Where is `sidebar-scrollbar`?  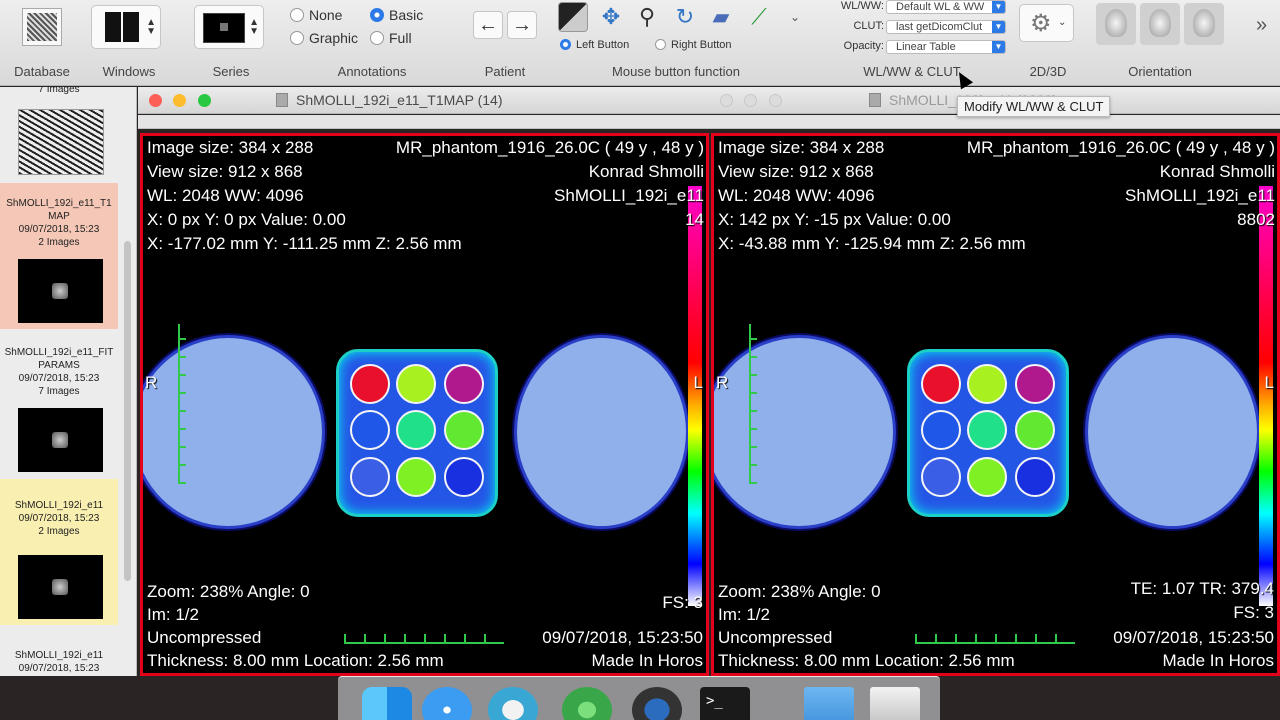 sidebar-scrollbar is located at coordinates (127, 411).